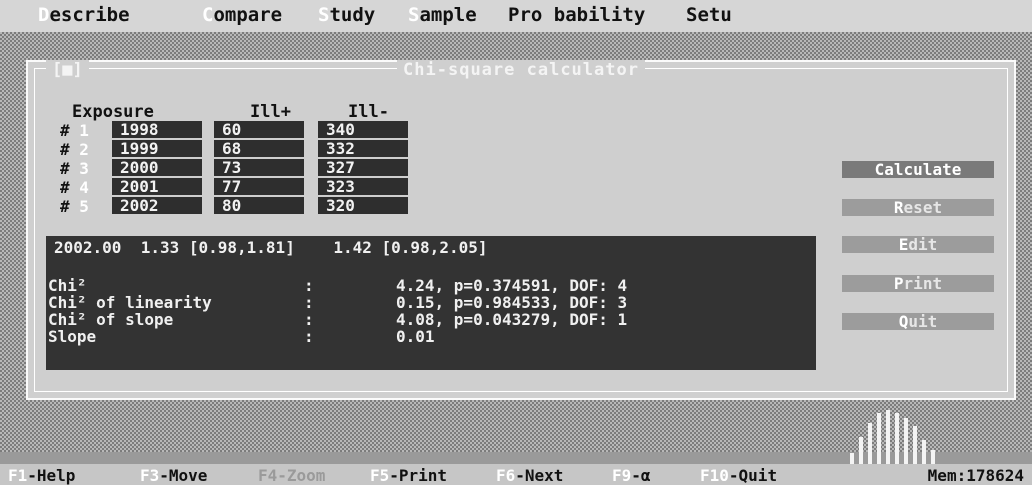 The width and height of the screenshot is (1032, 485). What do you see at coordinates (576, 15) in the screenshot?
I see `menu-probability: Pro bability` at bounding box center [576, 15].